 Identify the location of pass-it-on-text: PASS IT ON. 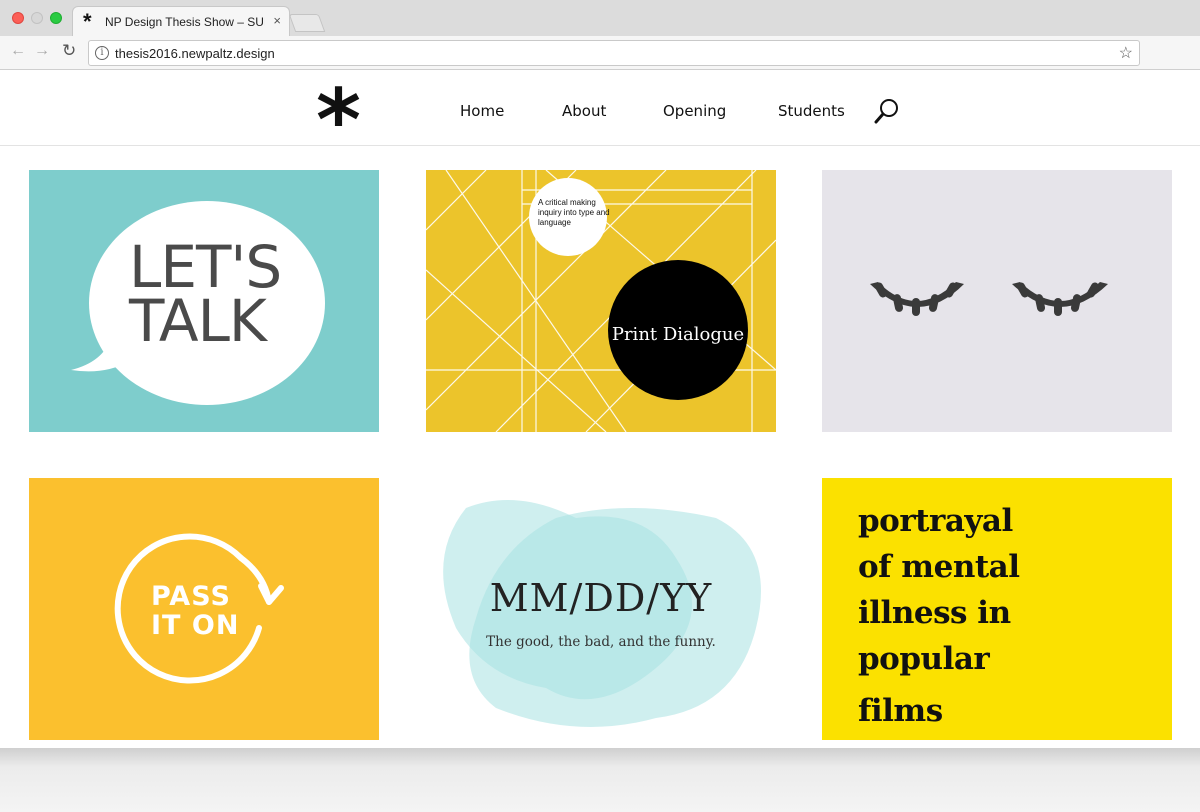
(195, 611).